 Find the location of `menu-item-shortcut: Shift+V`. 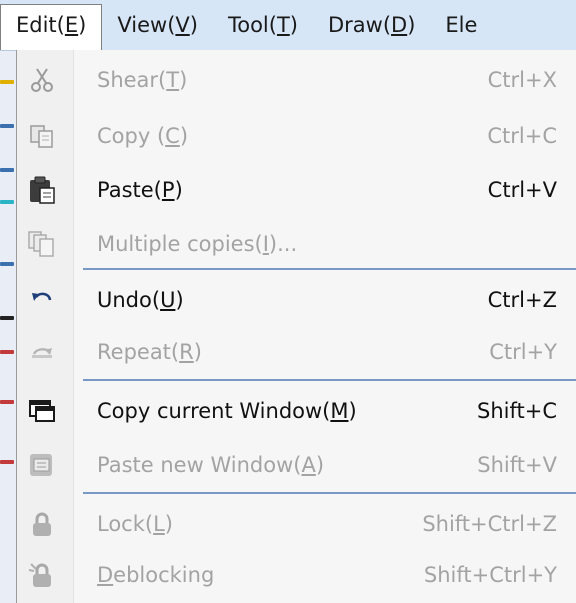

menu-item-shortcut: Shift+V is located at coordinates (517, 465).